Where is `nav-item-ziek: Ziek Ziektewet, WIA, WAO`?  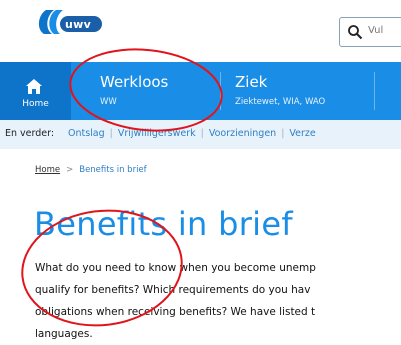
nav-item-ziek: Ziek Ziektewet, WIA, WAO is located at coordinates (297, 91).